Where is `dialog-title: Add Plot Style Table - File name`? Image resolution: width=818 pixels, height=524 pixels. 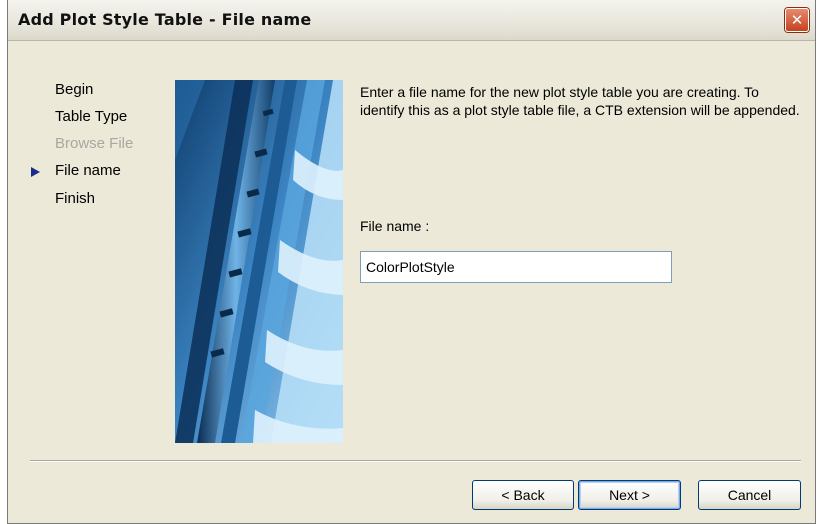
dialog-title: Add Plot Style Table - File name is located at coordinates (165, 19).